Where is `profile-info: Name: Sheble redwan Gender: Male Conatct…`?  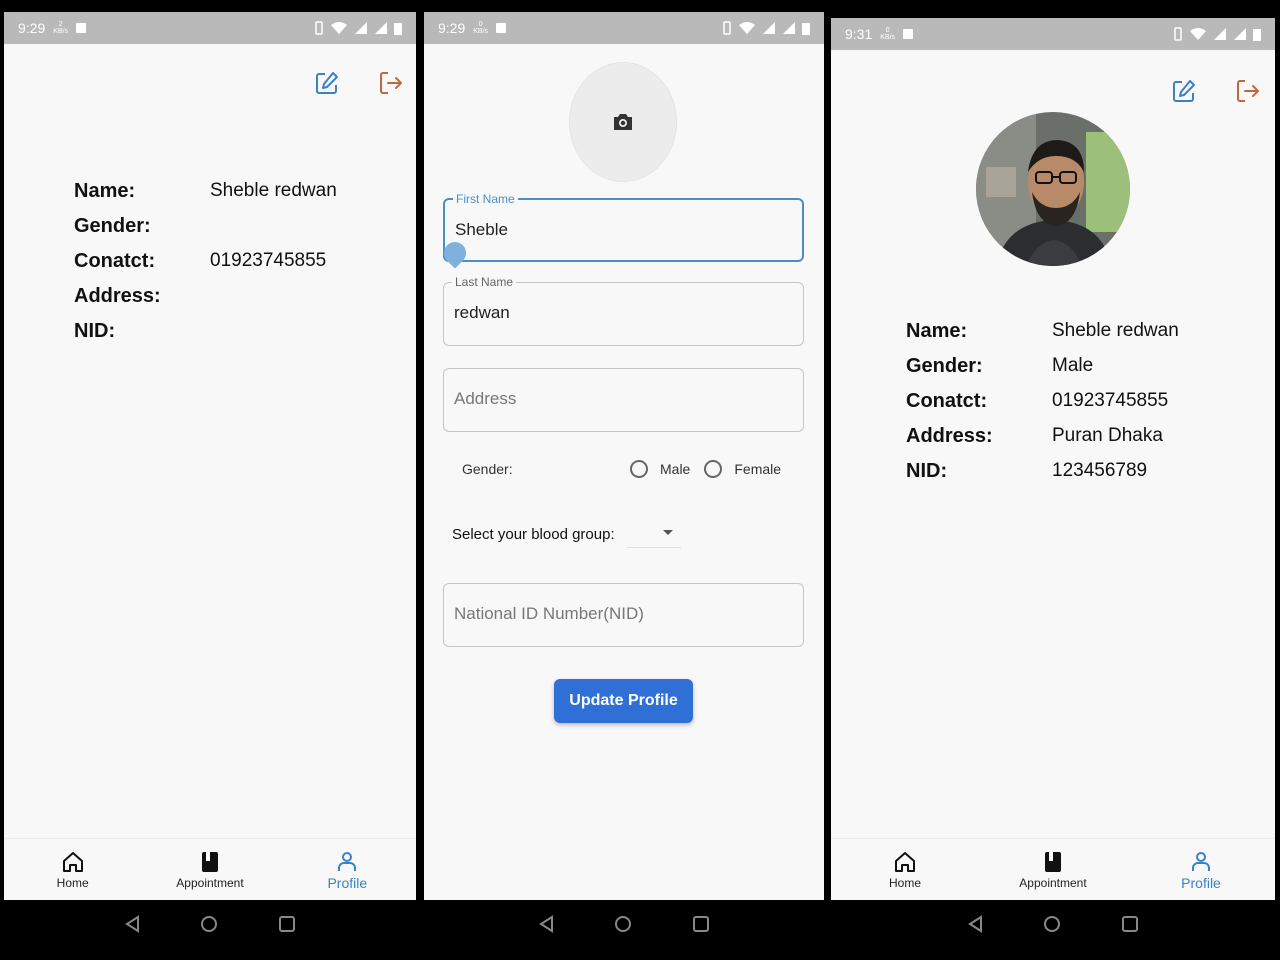 profile-info: Name: Sheble redwan Gender: Male Conatct… is located at coordinates (1042, 401).